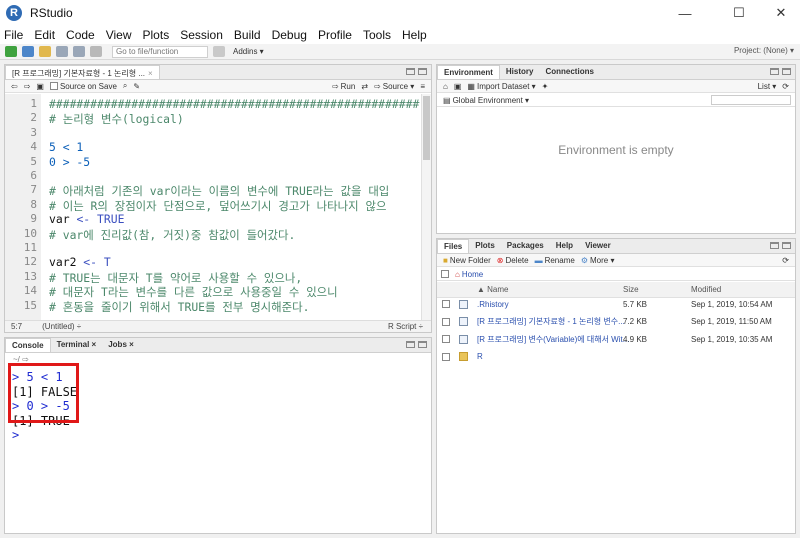 The width and height of the screenshot is (800, 538). I want to click on new-folder-button: ■ New Folder, so click(467, 260).